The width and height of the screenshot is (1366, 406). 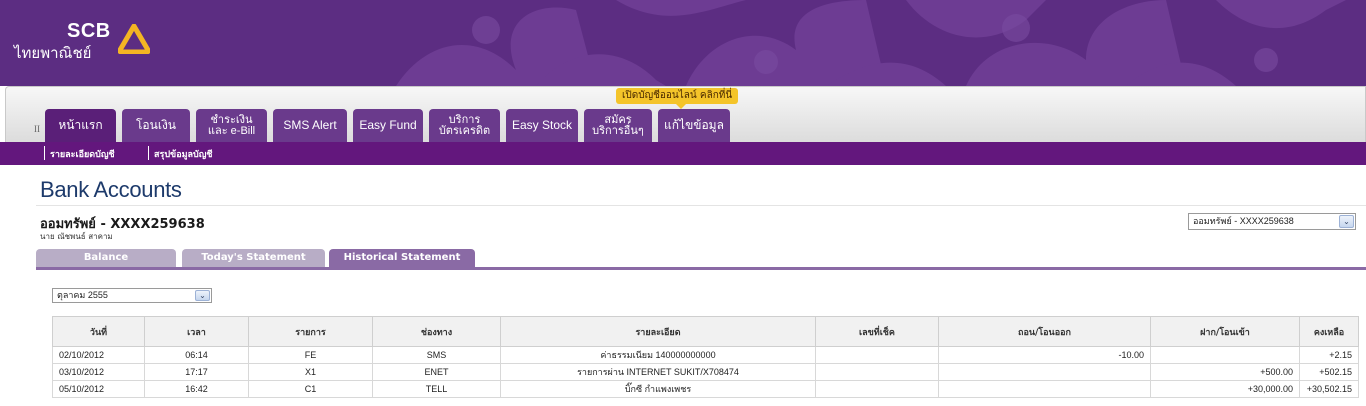 I want to click on tab-home: หน้าแรก, so click(x=80, y=125).